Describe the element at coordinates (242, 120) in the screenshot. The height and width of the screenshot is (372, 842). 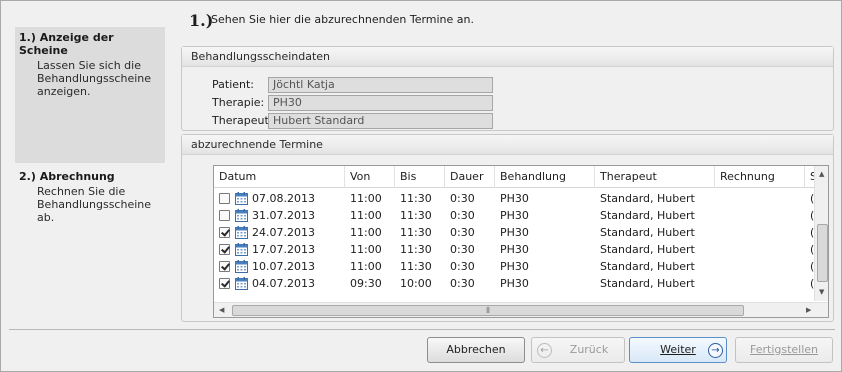
I see `therapeut-label: Therapeut:` at that location.